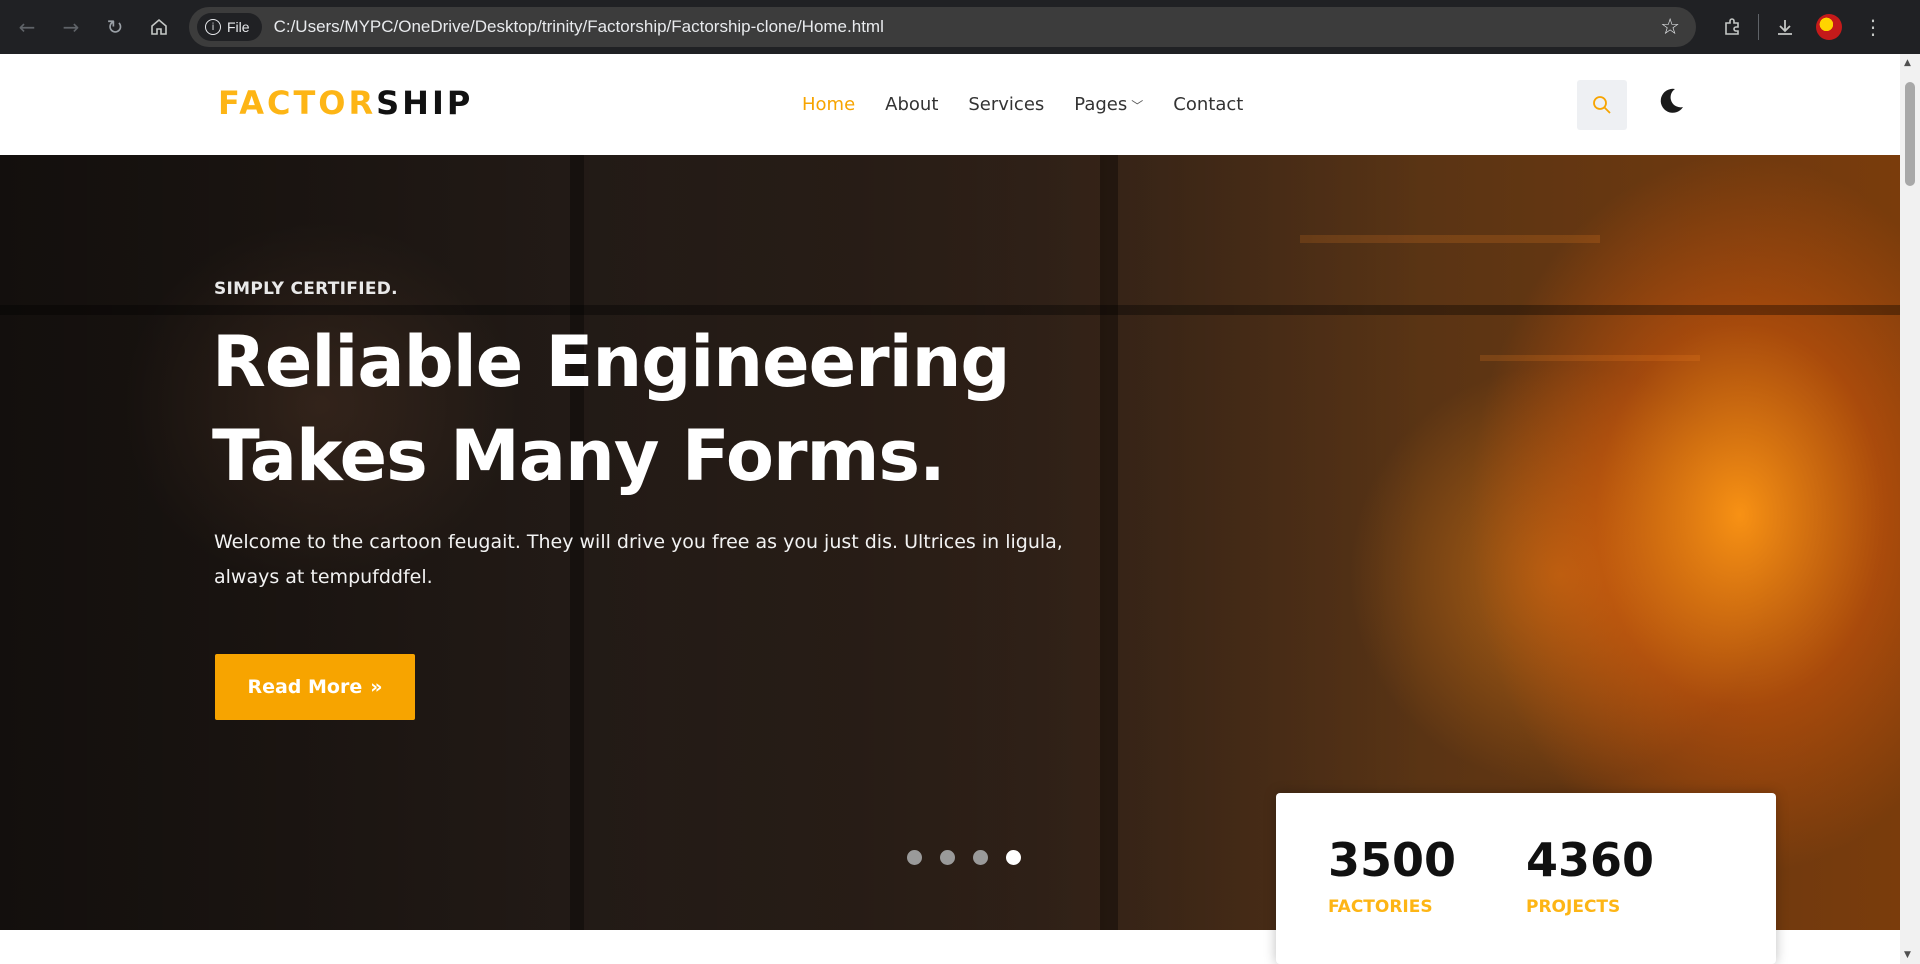 The height and width of the screenshot is (964, 1920). Describe the element at coordinates (1392, 860) in the screenshot. I see `stat-value: 3500` at that location.